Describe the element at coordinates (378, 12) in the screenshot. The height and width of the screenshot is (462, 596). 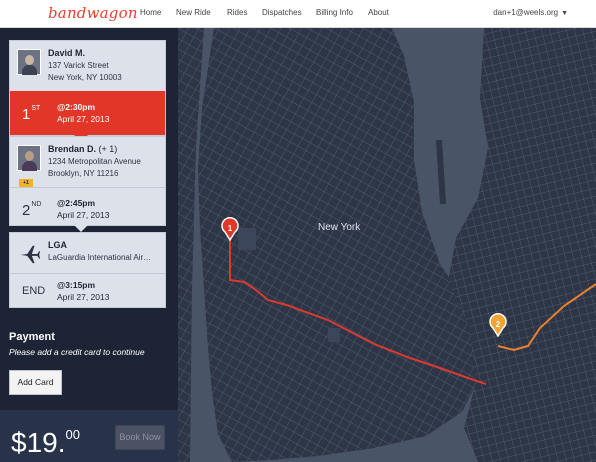
I see `nav-about: About` at that location.